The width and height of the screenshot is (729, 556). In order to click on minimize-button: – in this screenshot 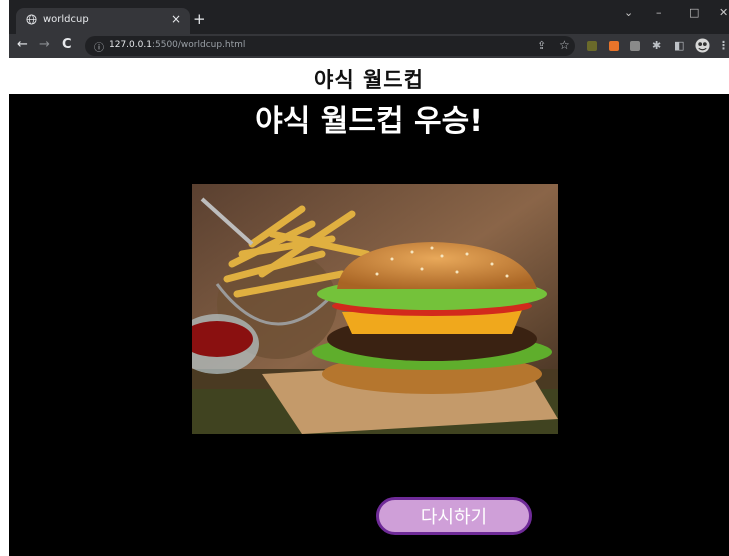, I will do `click(659, 12)`.